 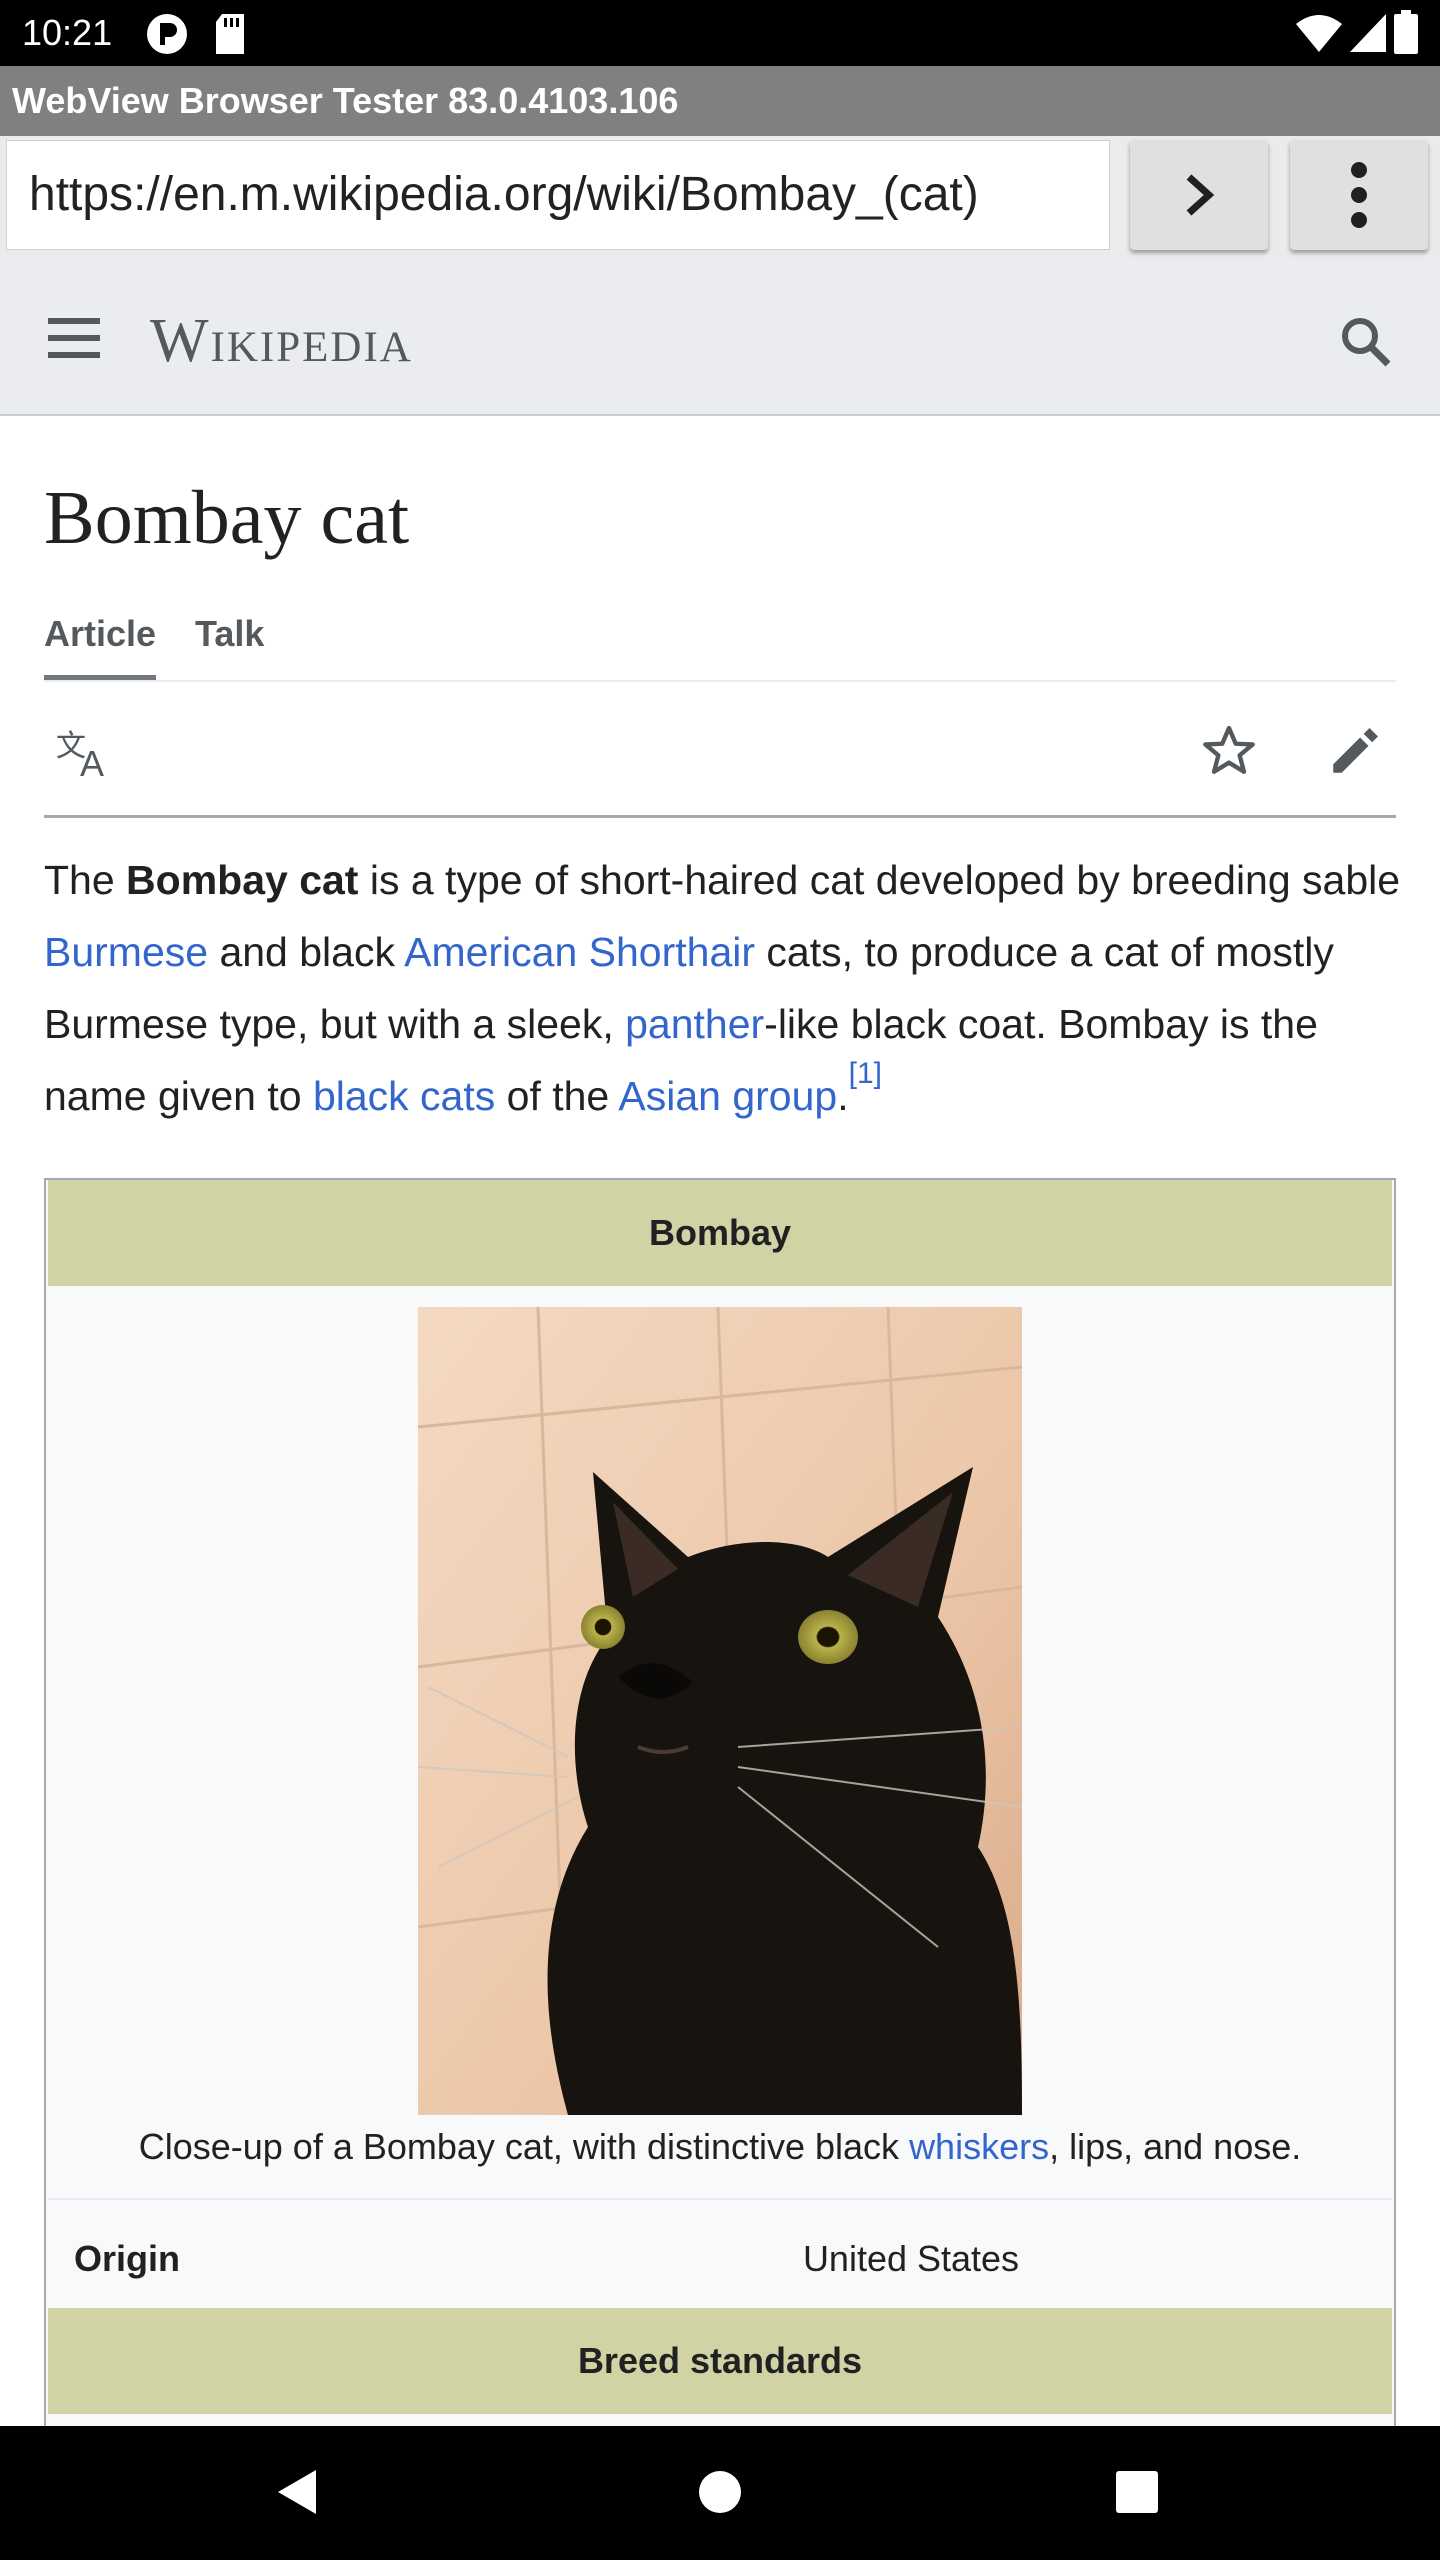 What do you see at coordinates (227, 518) in the screenshot?
I see `page-title: Bombay cat` at bounding box center [227, 518].